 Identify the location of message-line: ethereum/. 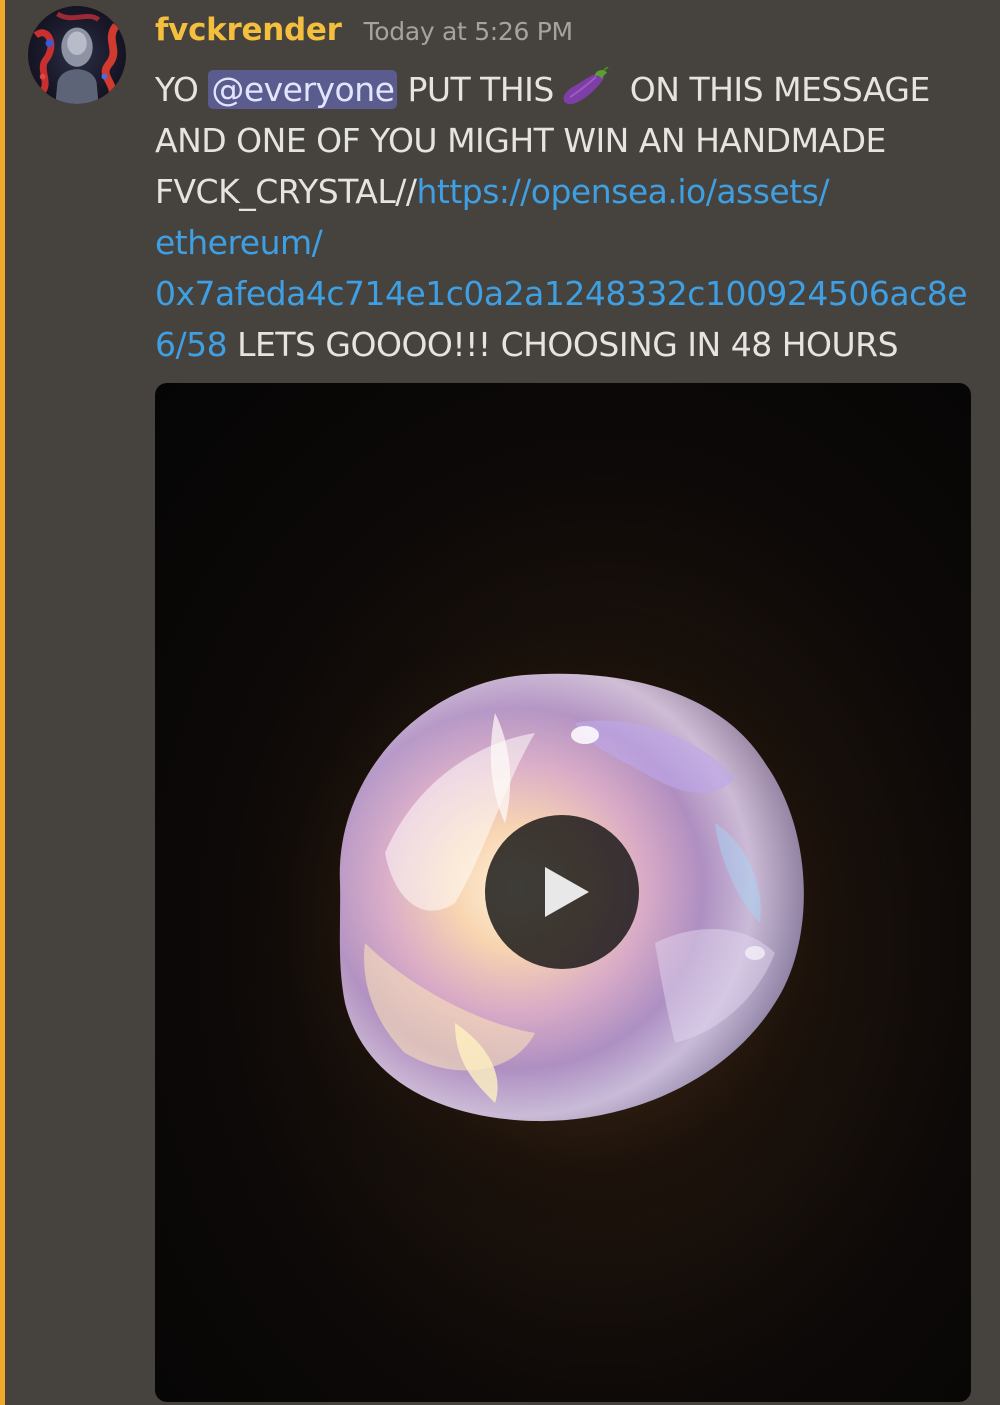
(570, 242).